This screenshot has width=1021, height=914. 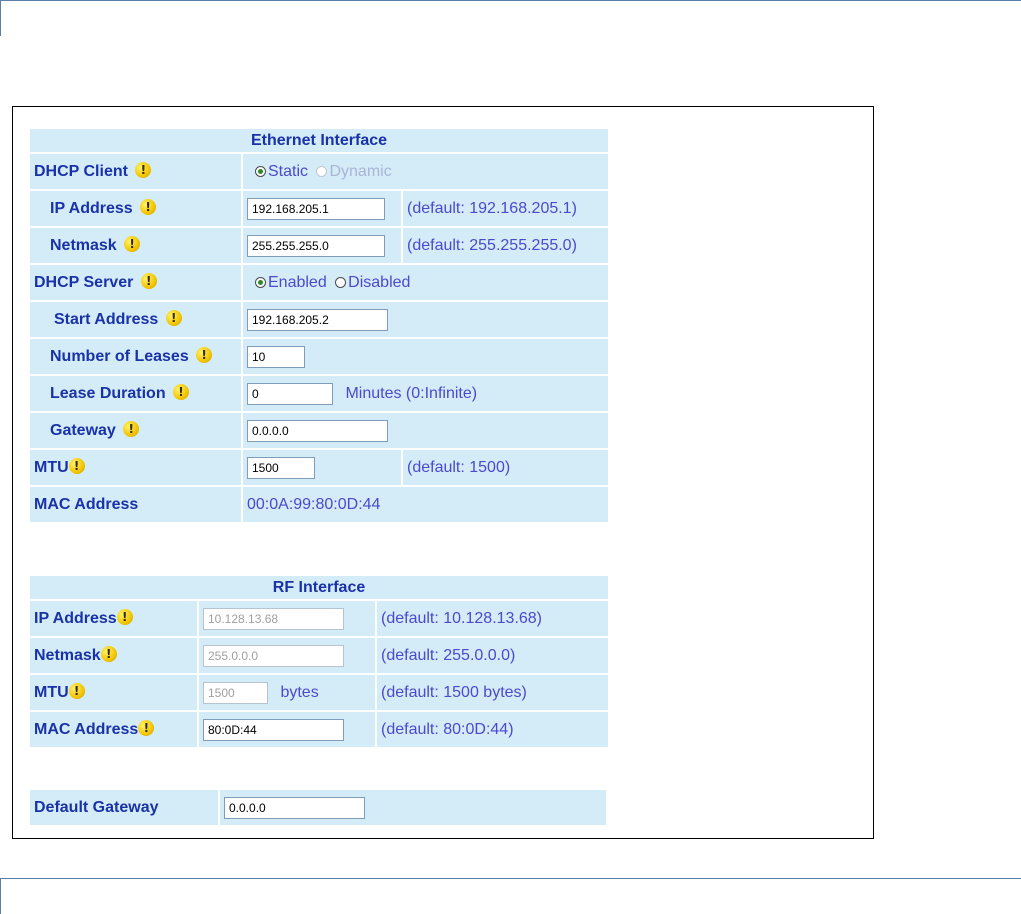 I want to click on default-gateway-row: Default Gateway, so click(x=318, y=807).